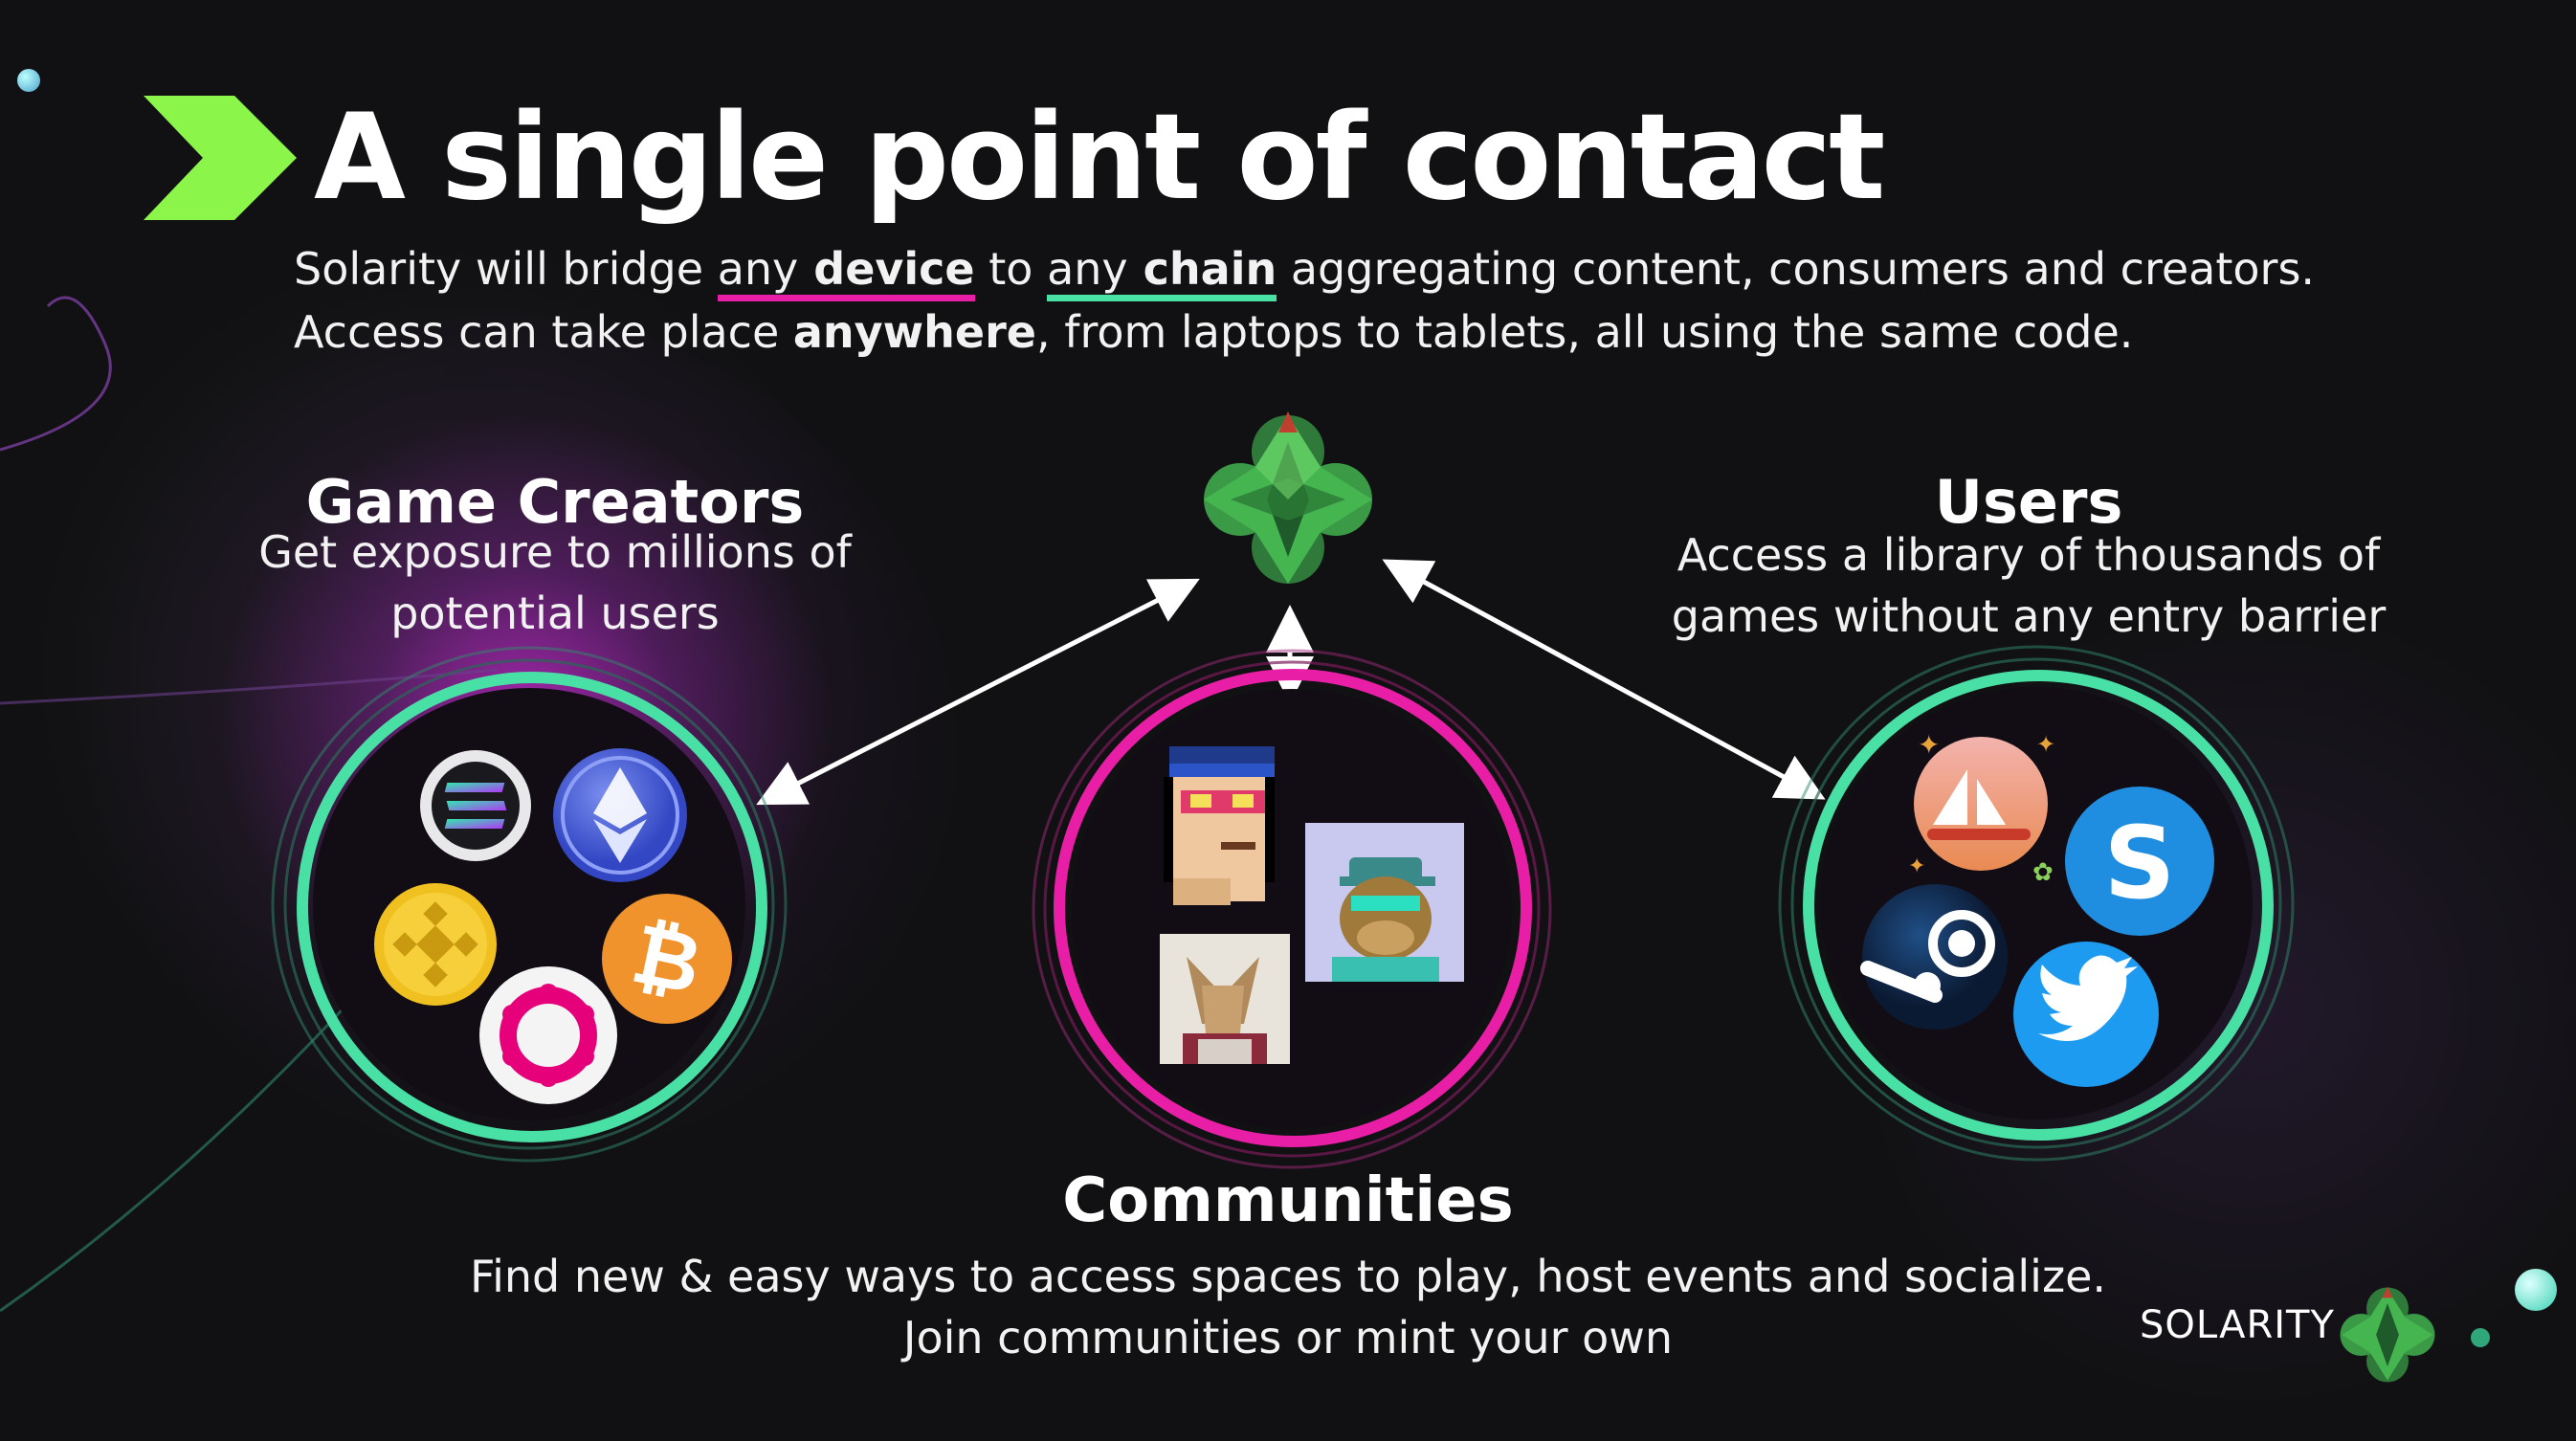  Describe the element at coordinates (1225, 999) in the screenshot. I see `knight-avatar` at that location.